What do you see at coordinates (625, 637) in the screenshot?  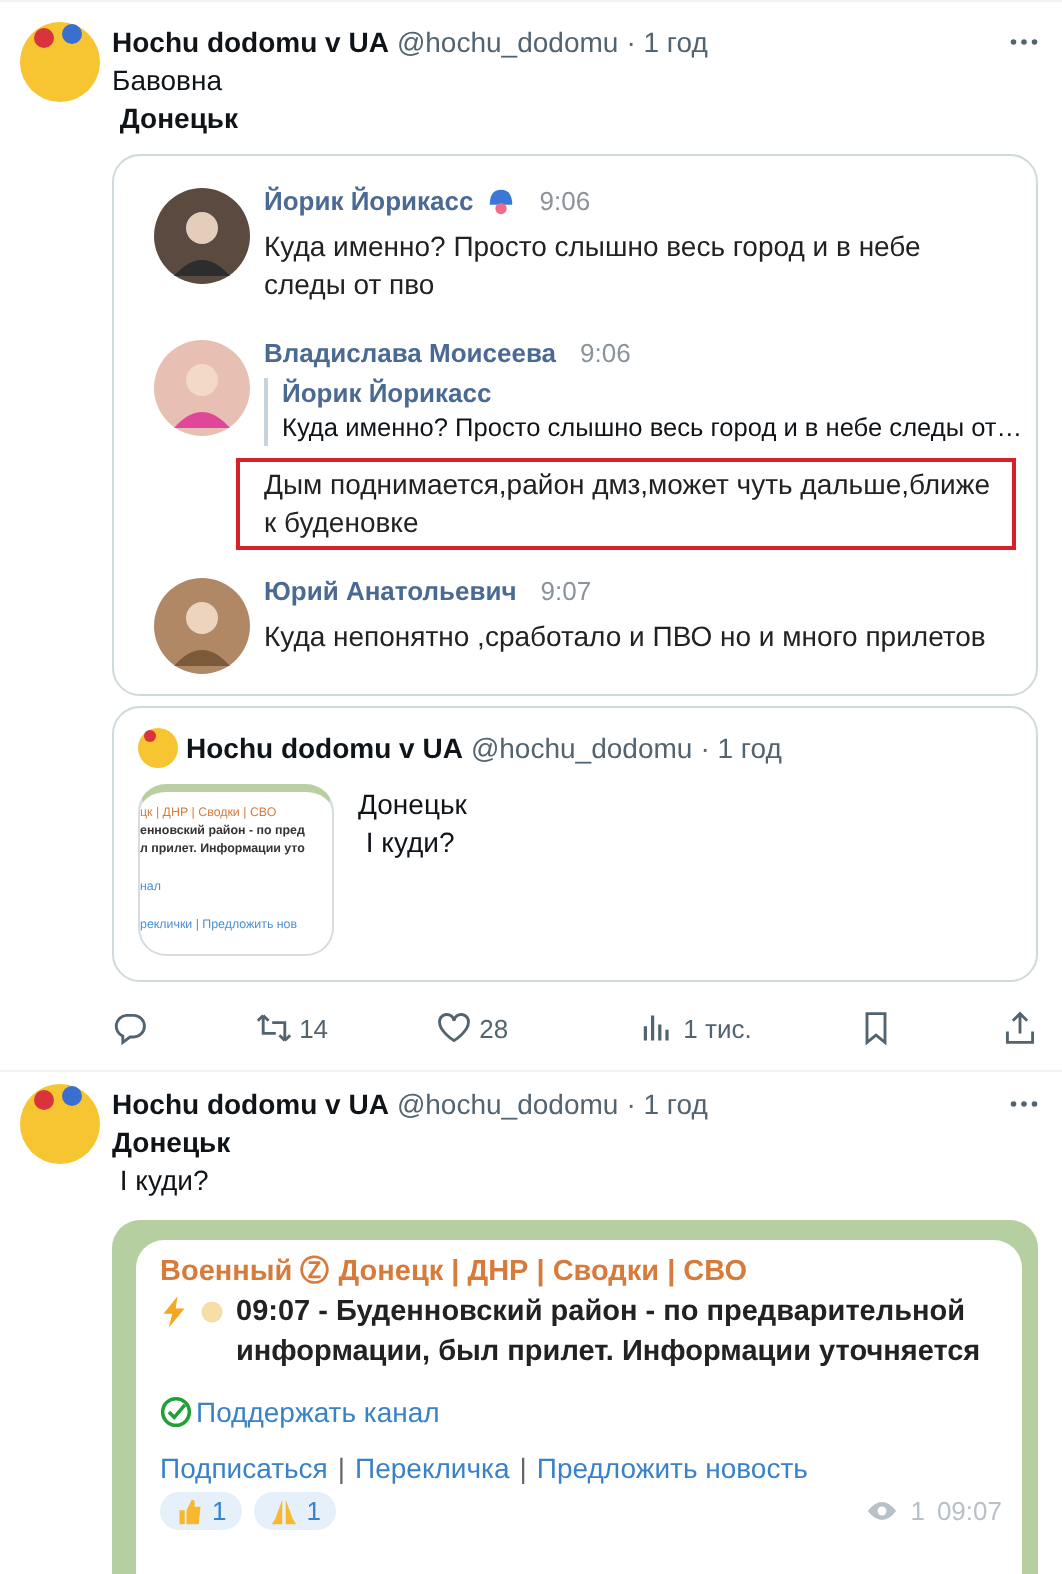 I see `comment-text: Куда непонятно ,сработало и ПВО но и много прилетов` at bounding box center [625, 637].